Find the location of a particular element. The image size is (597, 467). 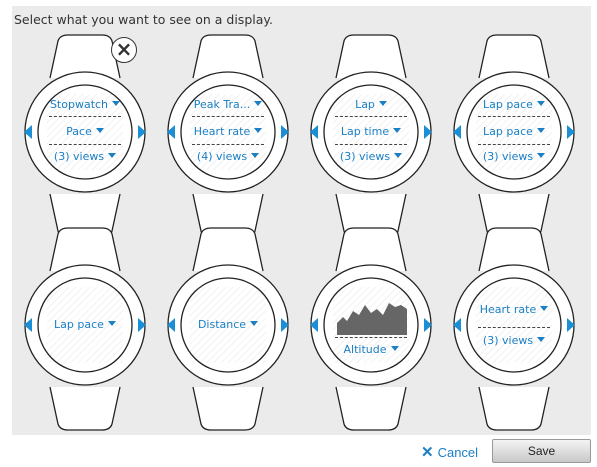

watch-display-3: Lap Lap time (3) views is located at coordinates (371, 136).